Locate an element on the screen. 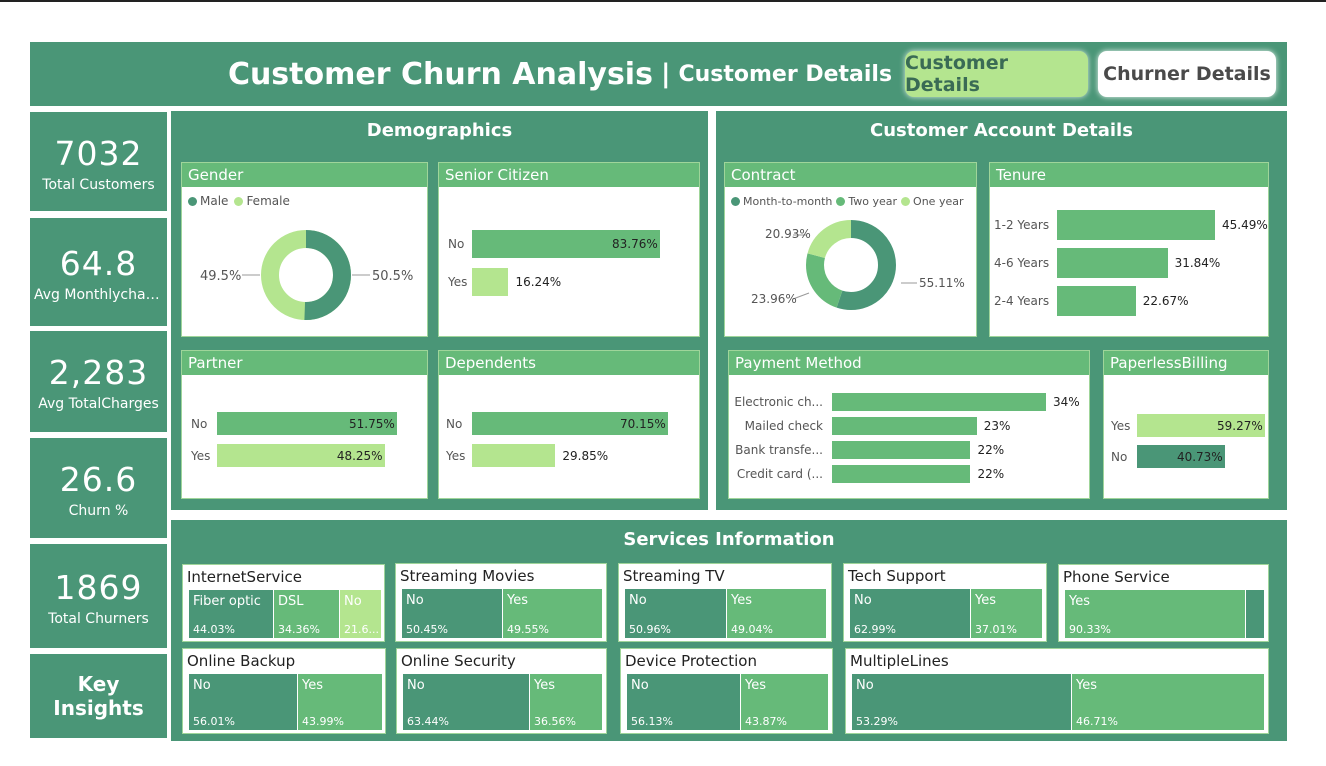 The height and width of the screenshot is (766, 1326). card-title: Tech Support is located at coordinates (897, 576).